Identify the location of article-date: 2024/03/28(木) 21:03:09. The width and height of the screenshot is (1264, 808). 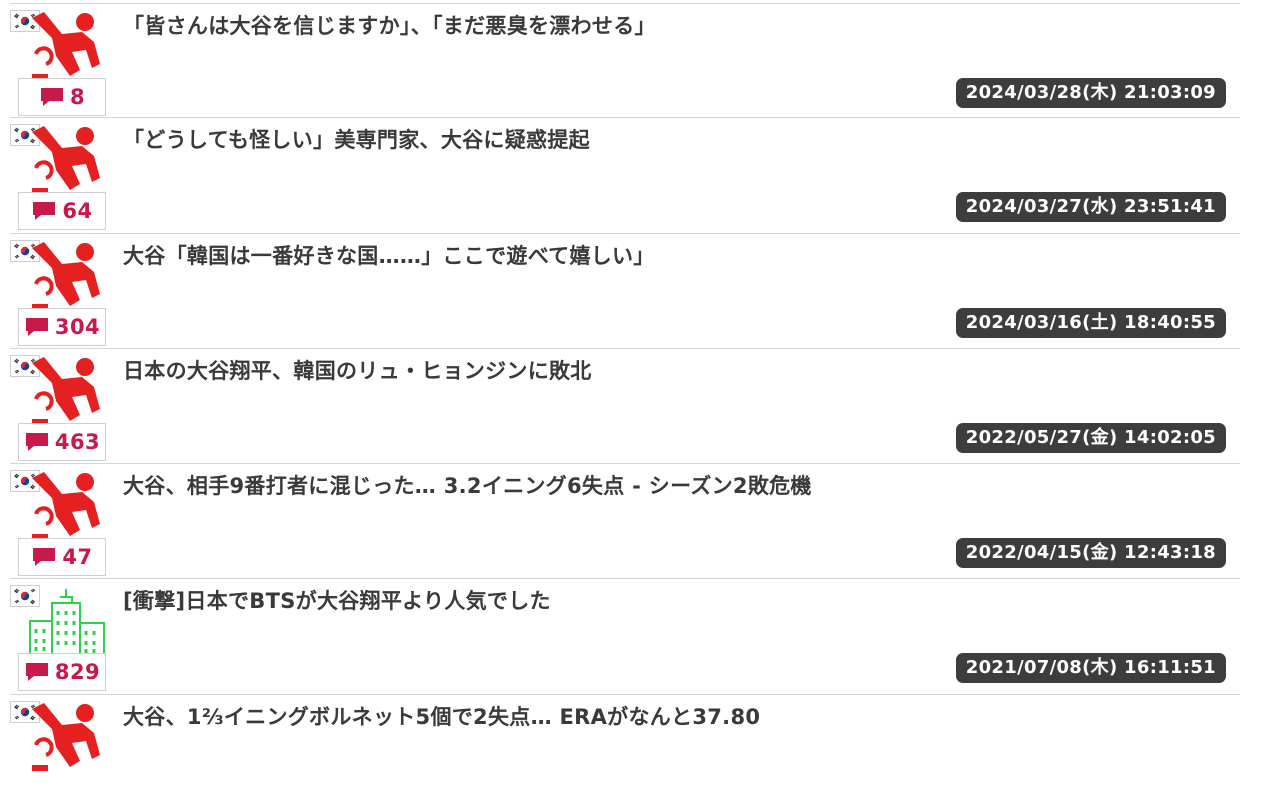
(1090, 93).